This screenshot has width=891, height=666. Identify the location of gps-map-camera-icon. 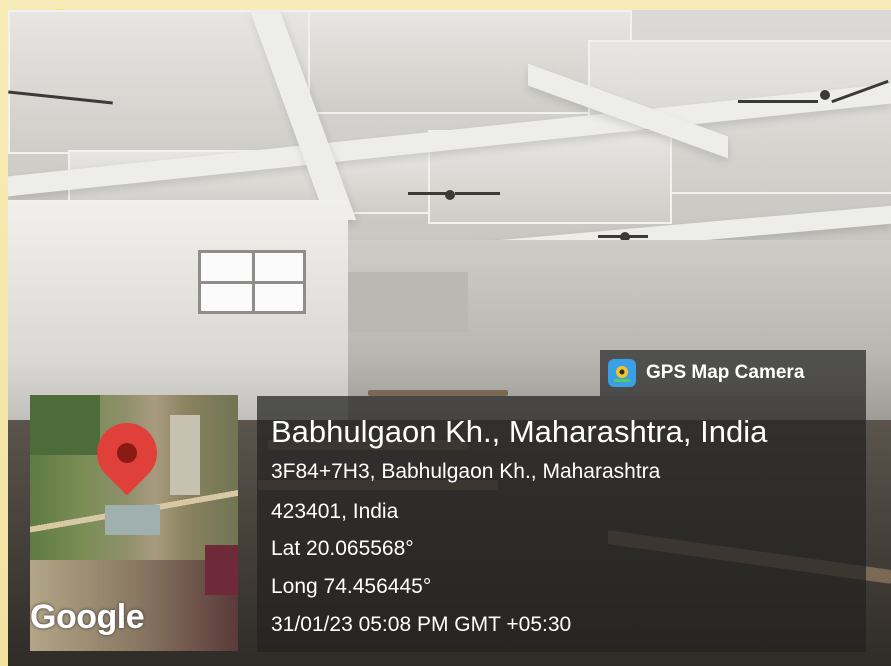
(622, 373).